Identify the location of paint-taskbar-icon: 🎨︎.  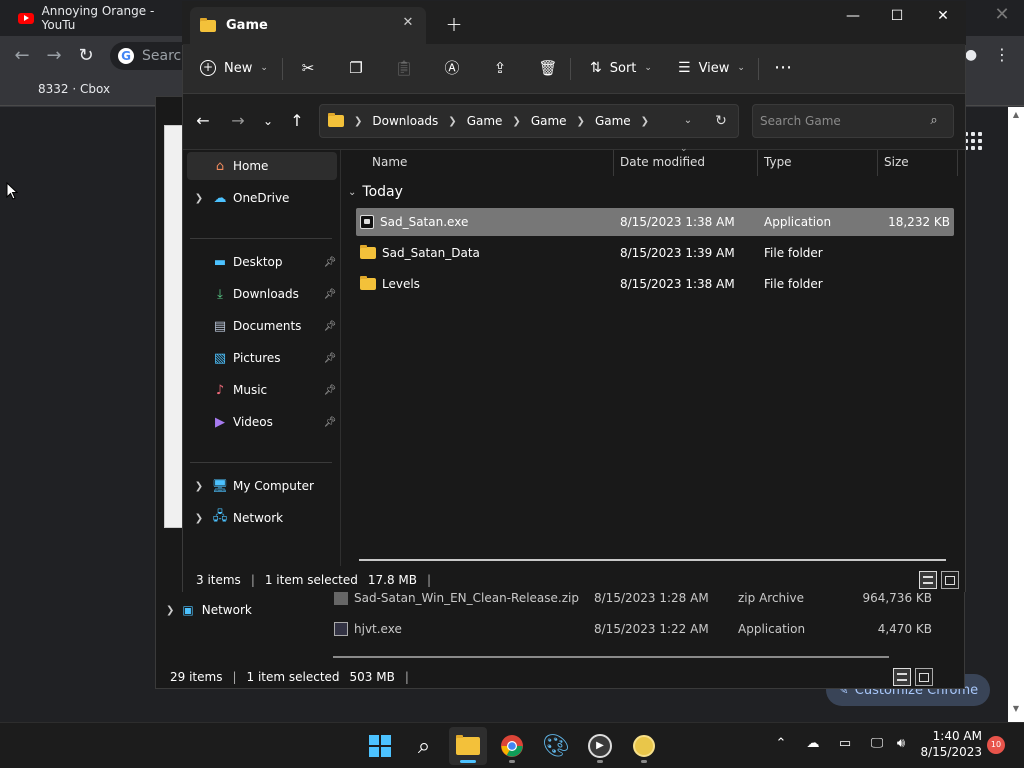
(556, 746).